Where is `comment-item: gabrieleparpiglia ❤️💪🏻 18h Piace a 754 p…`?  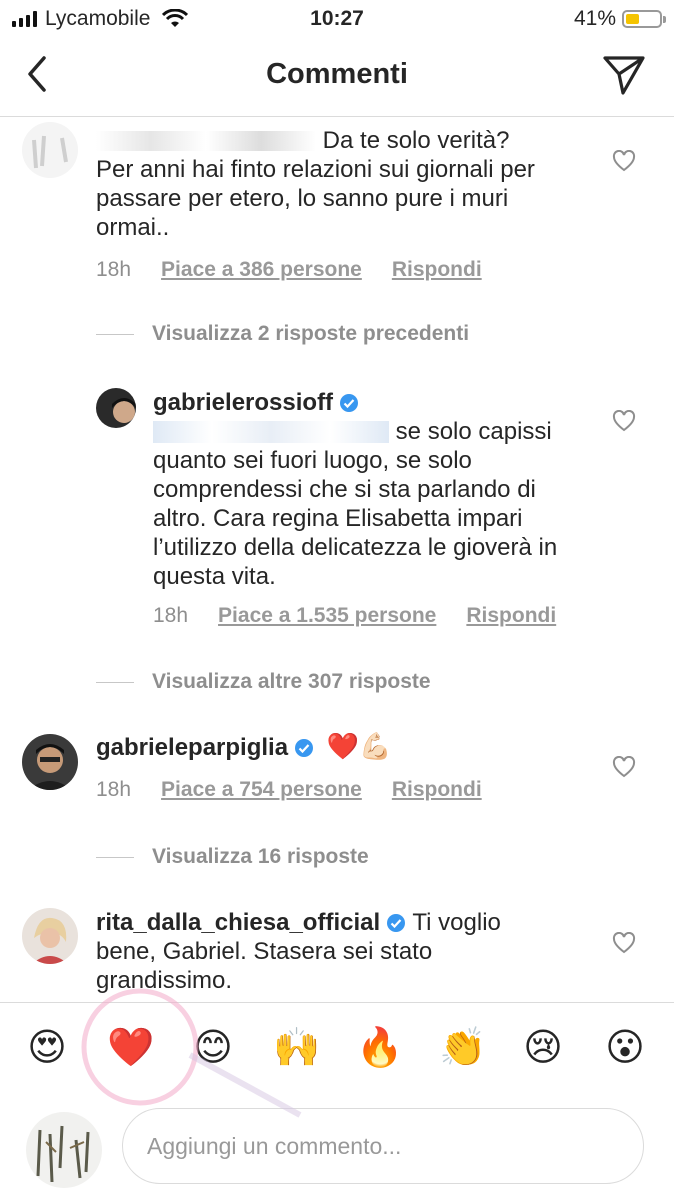 comment-item: gabrieleparpiglia ❤️💪🏻 18h Piace a 754 p… is located at coordinates (337, 773).